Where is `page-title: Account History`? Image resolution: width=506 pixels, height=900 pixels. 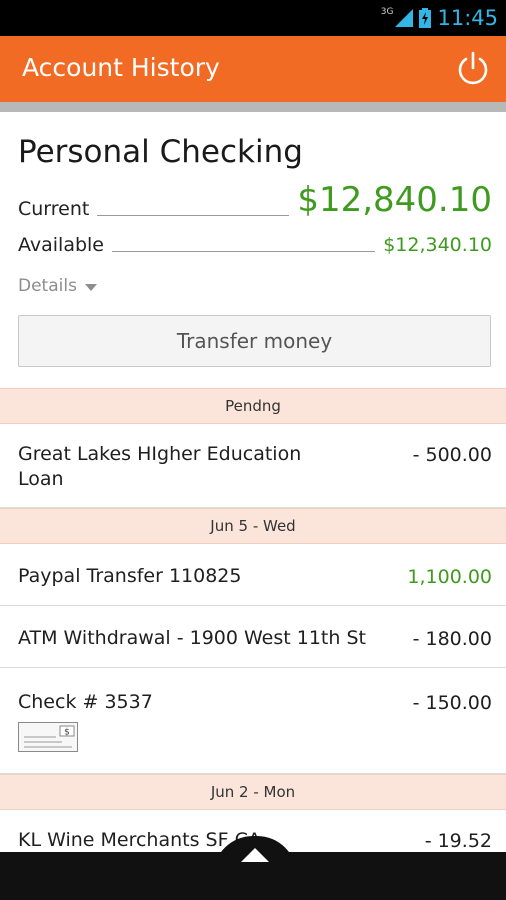 page-title: Account History is located at coordinates (121, 67).